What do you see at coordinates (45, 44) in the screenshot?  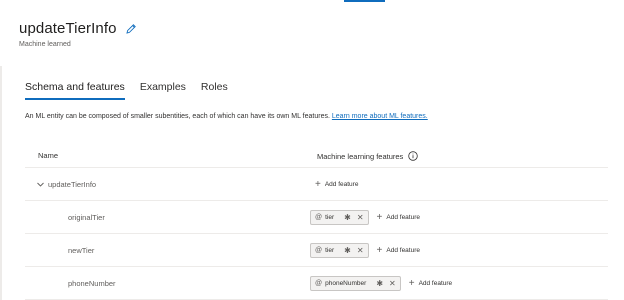 I see `entity-type-label: Machine learned` at bounding box center [45, 44].